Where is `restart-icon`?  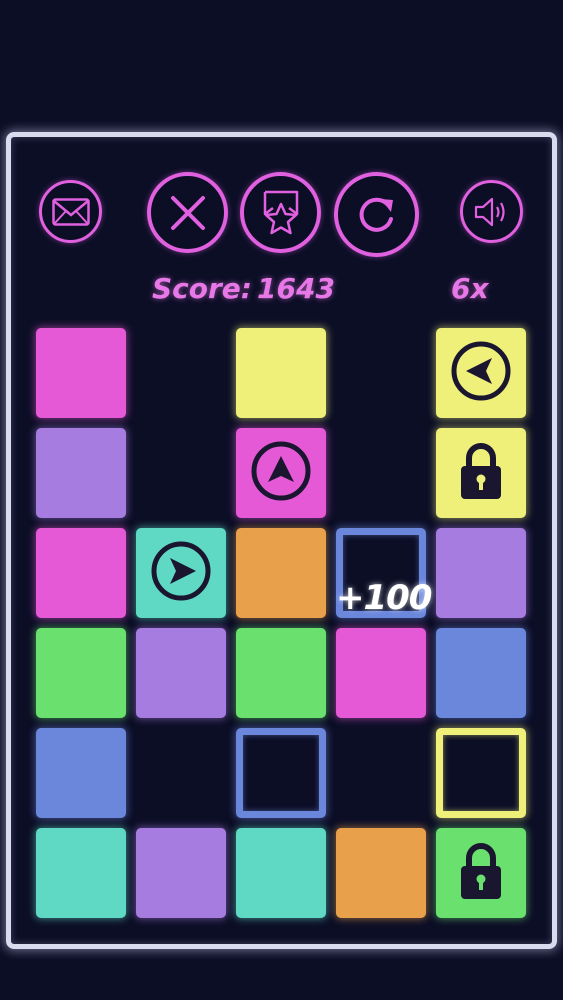
restart-icon is located at coordinates (377, 215).